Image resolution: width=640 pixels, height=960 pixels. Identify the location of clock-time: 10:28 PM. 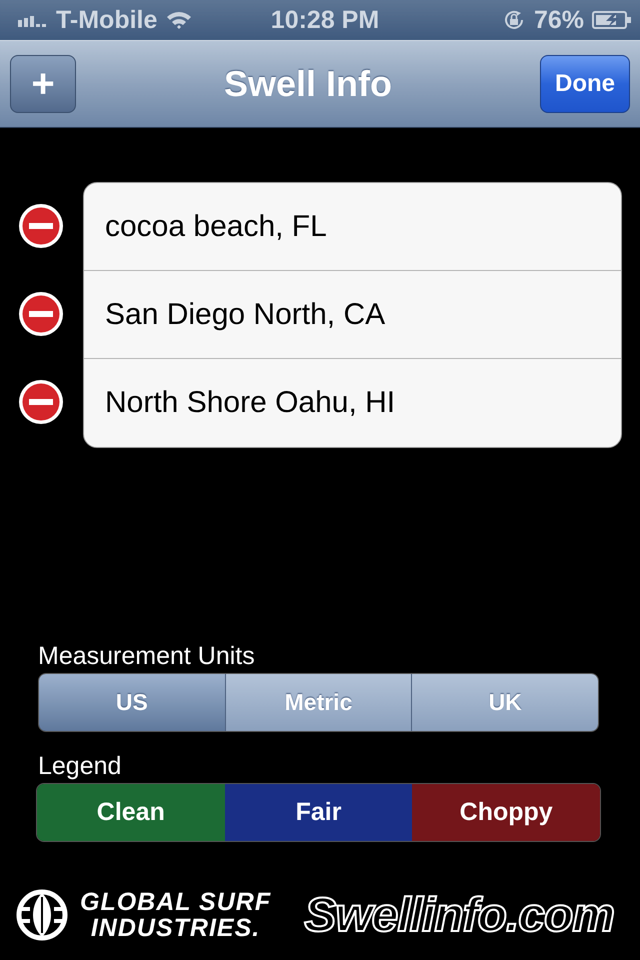
(325, 20).